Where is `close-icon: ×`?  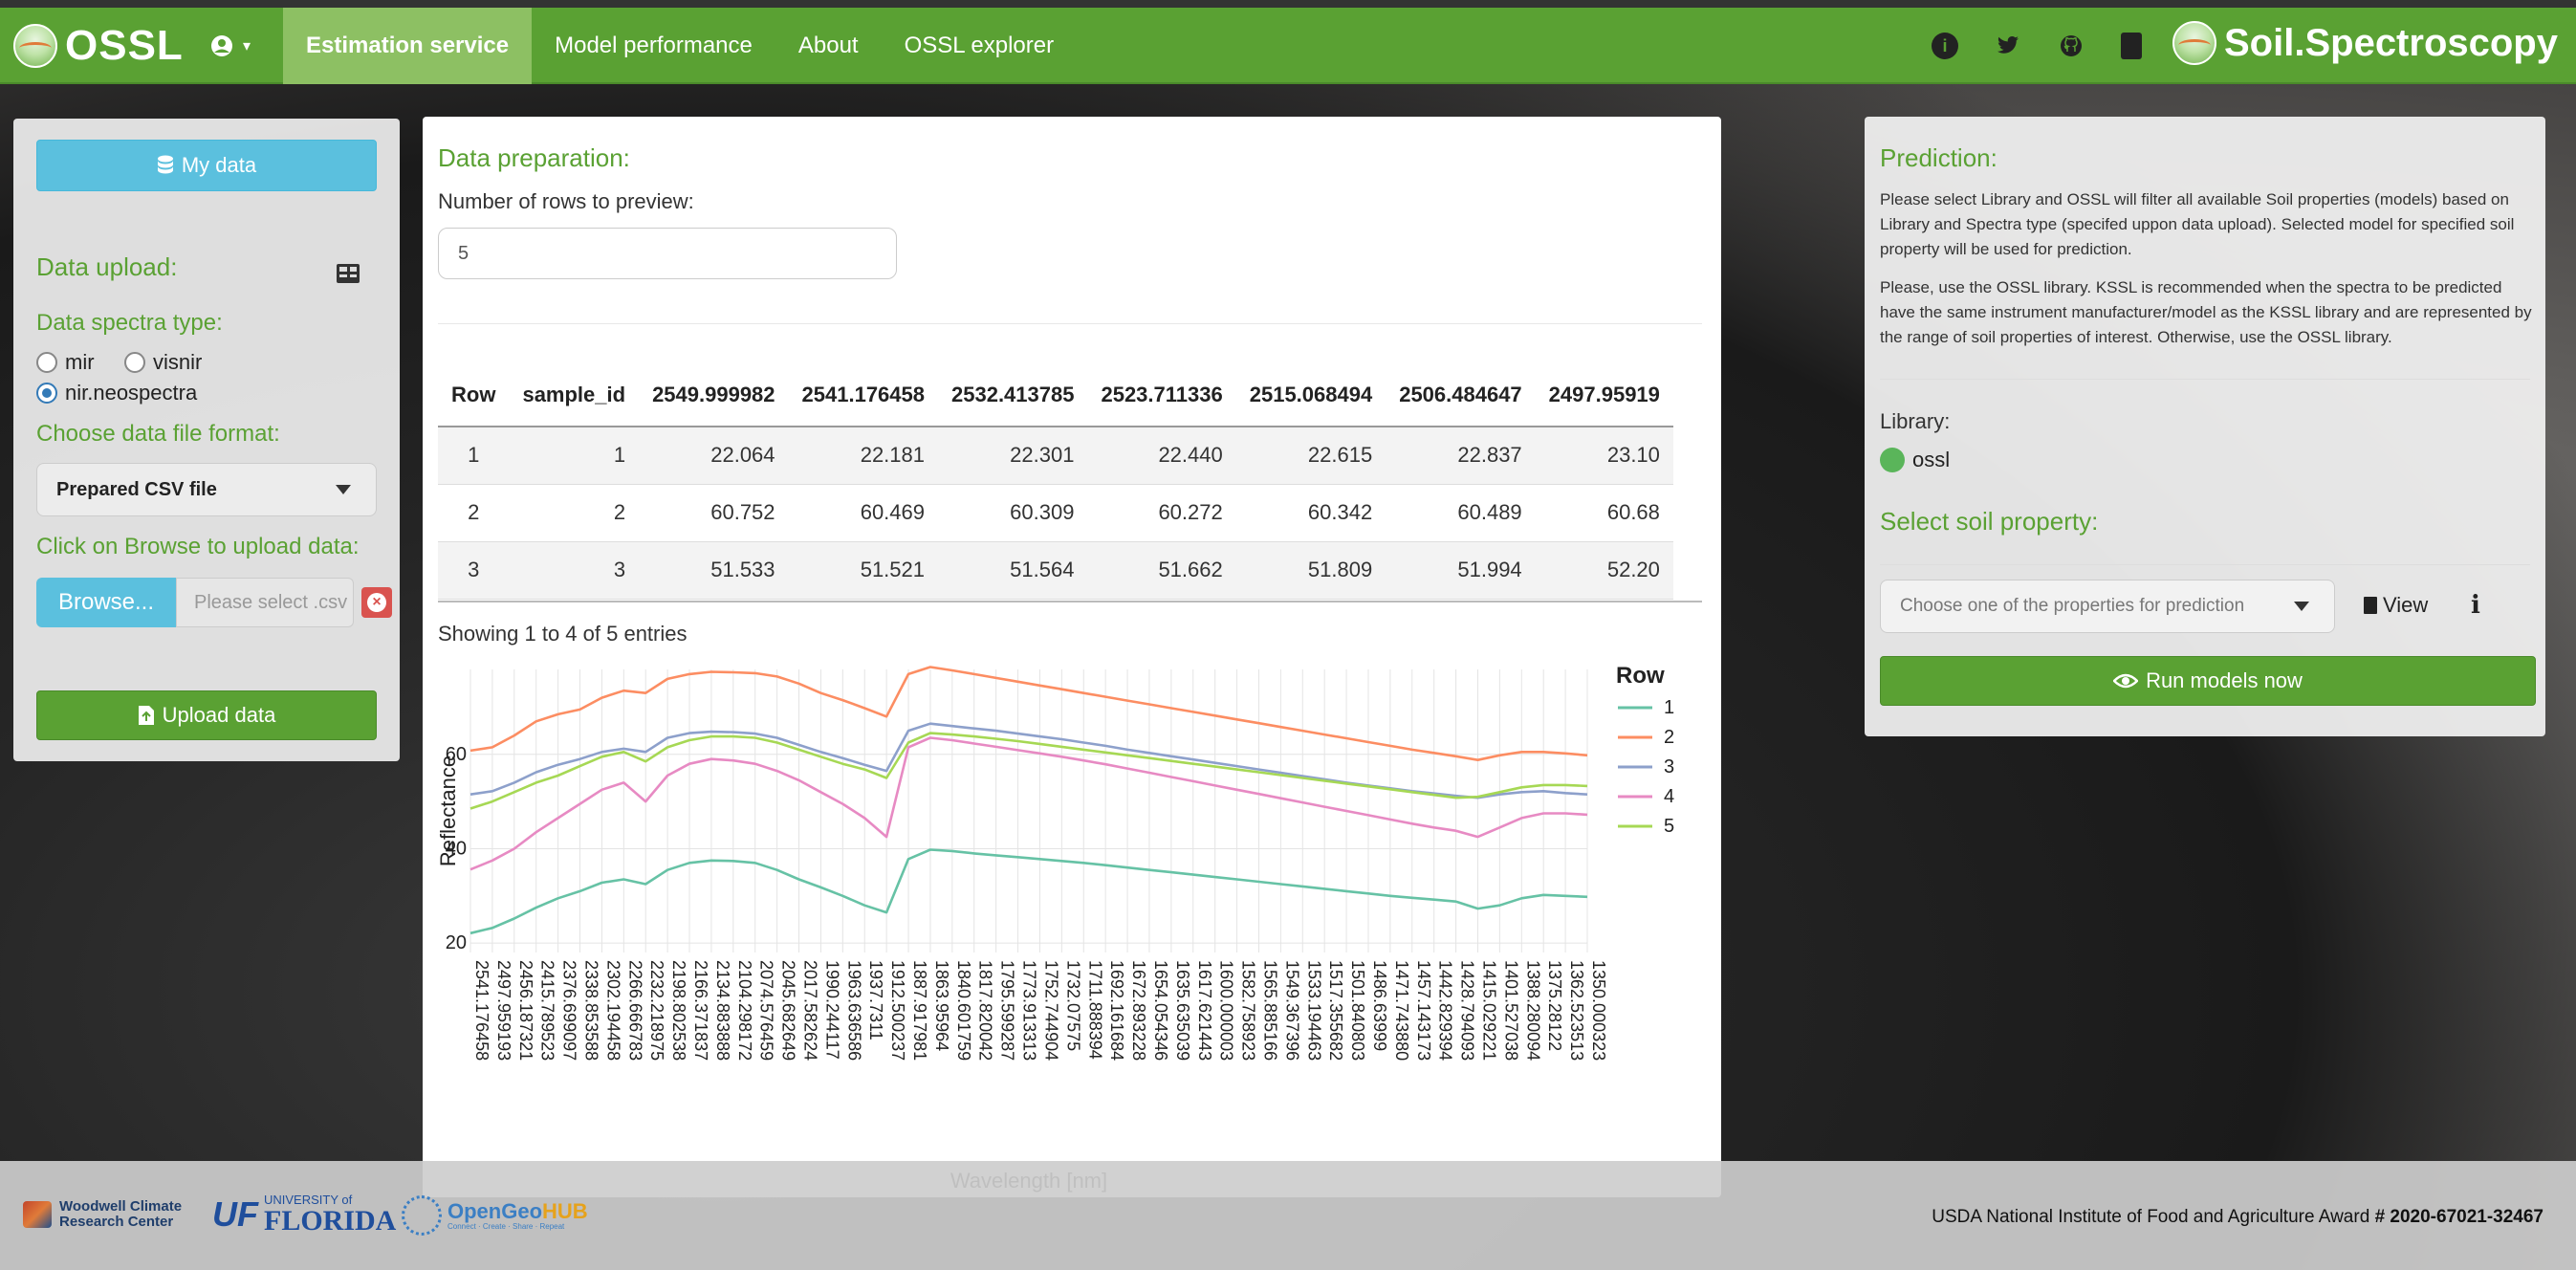
close-icon: × is located at coordinates (376, 603).